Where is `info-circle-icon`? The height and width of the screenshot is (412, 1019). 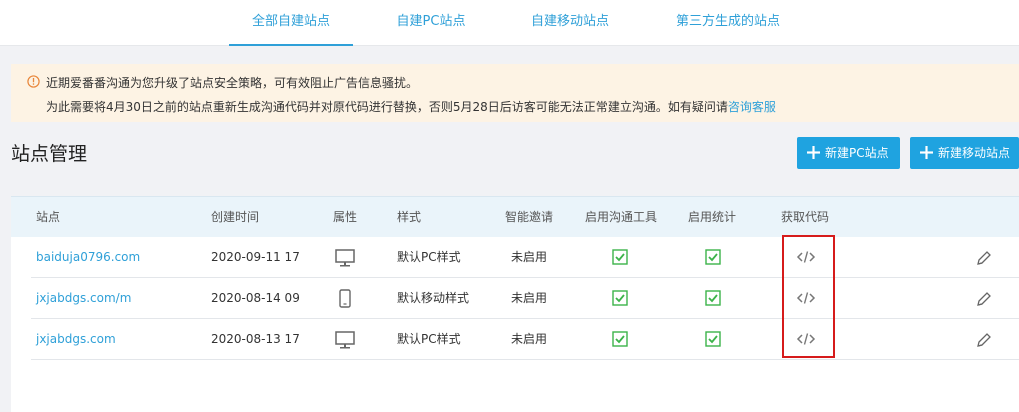 info-circle-icon is located at coordinates (33, 81).